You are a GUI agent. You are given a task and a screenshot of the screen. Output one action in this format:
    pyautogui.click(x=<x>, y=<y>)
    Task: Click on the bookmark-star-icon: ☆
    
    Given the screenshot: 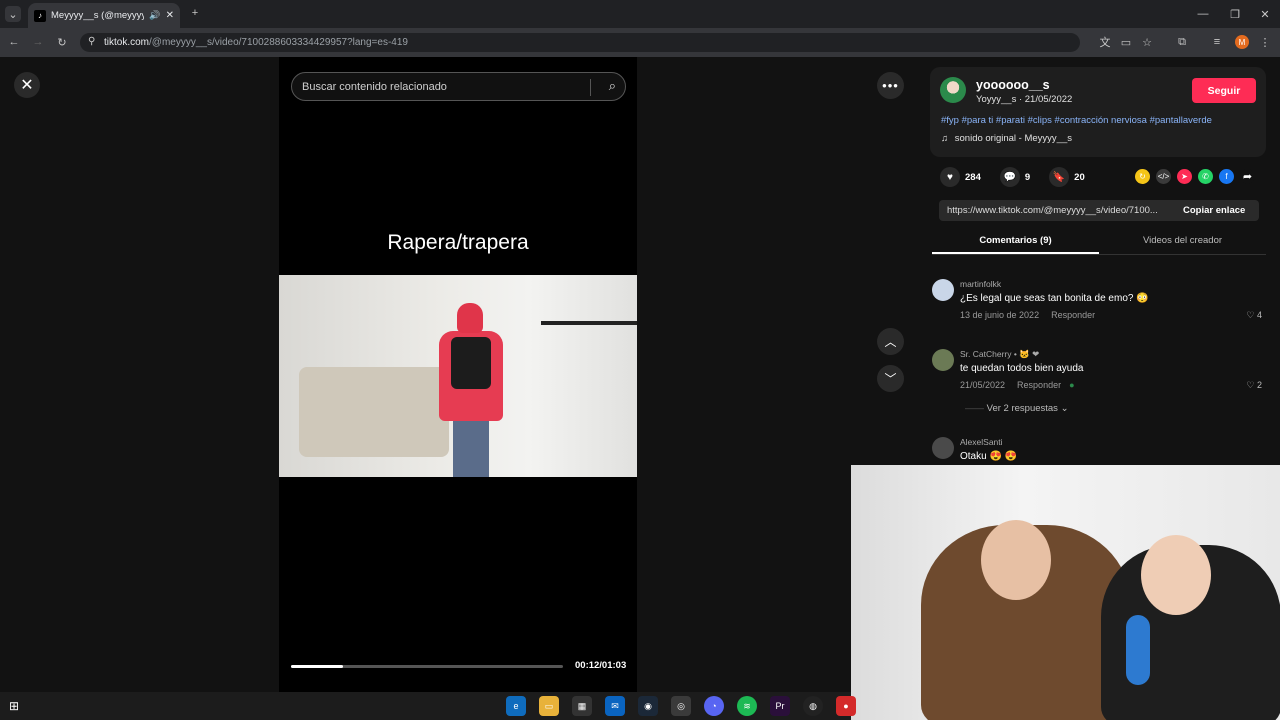 What is the action you would take?
    pyautogui.click(x=1147, y=42)
    